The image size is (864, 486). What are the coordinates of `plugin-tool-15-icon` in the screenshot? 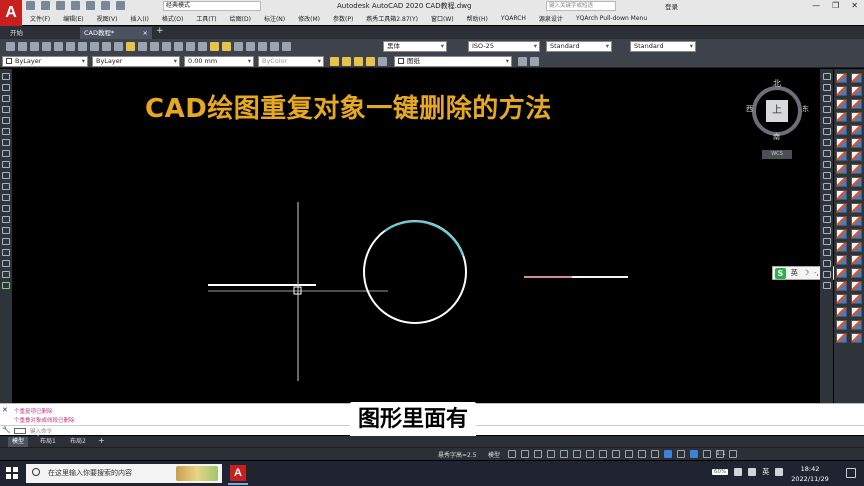 It's located at (841, 169).